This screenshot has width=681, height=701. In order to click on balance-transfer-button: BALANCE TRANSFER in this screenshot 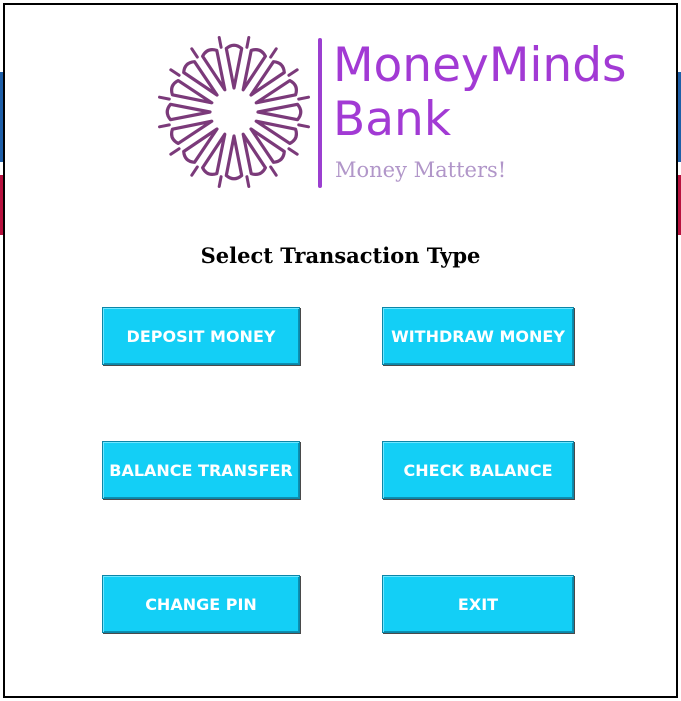, I will do `click(201, 470)`.